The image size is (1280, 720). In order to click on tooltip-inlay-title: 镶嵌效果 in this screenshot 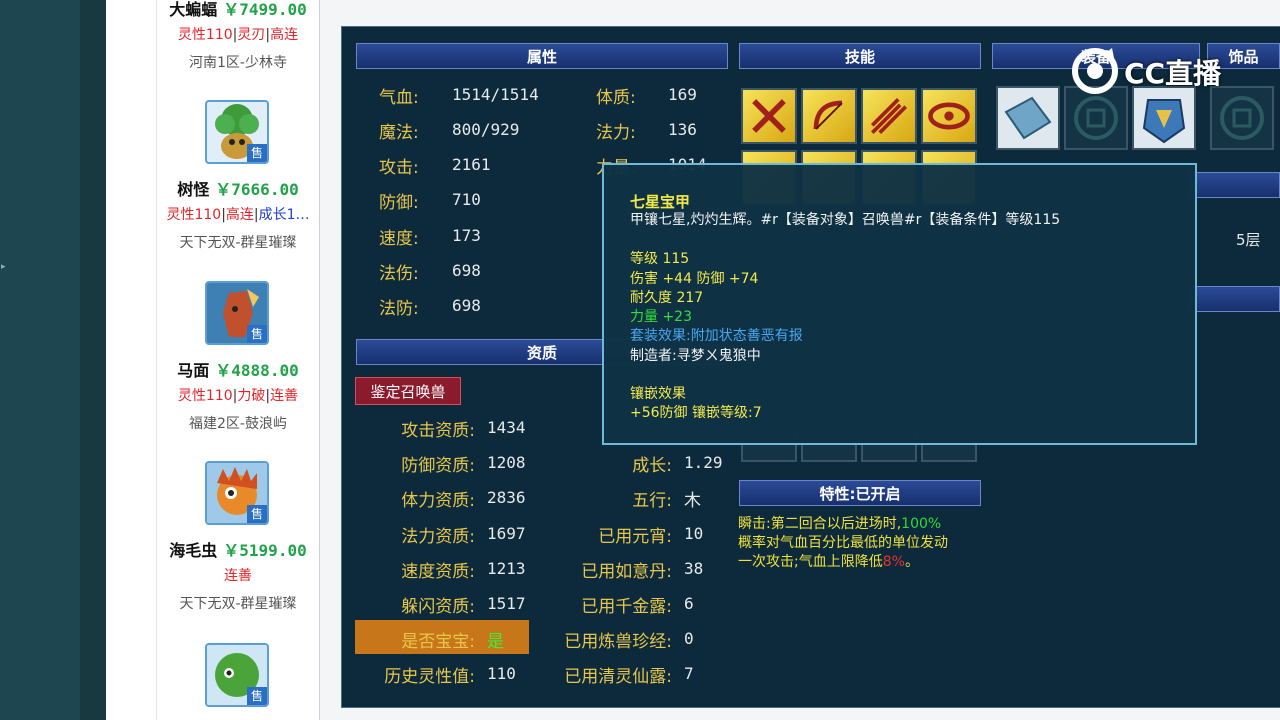, I will do `click(658, 394)`.